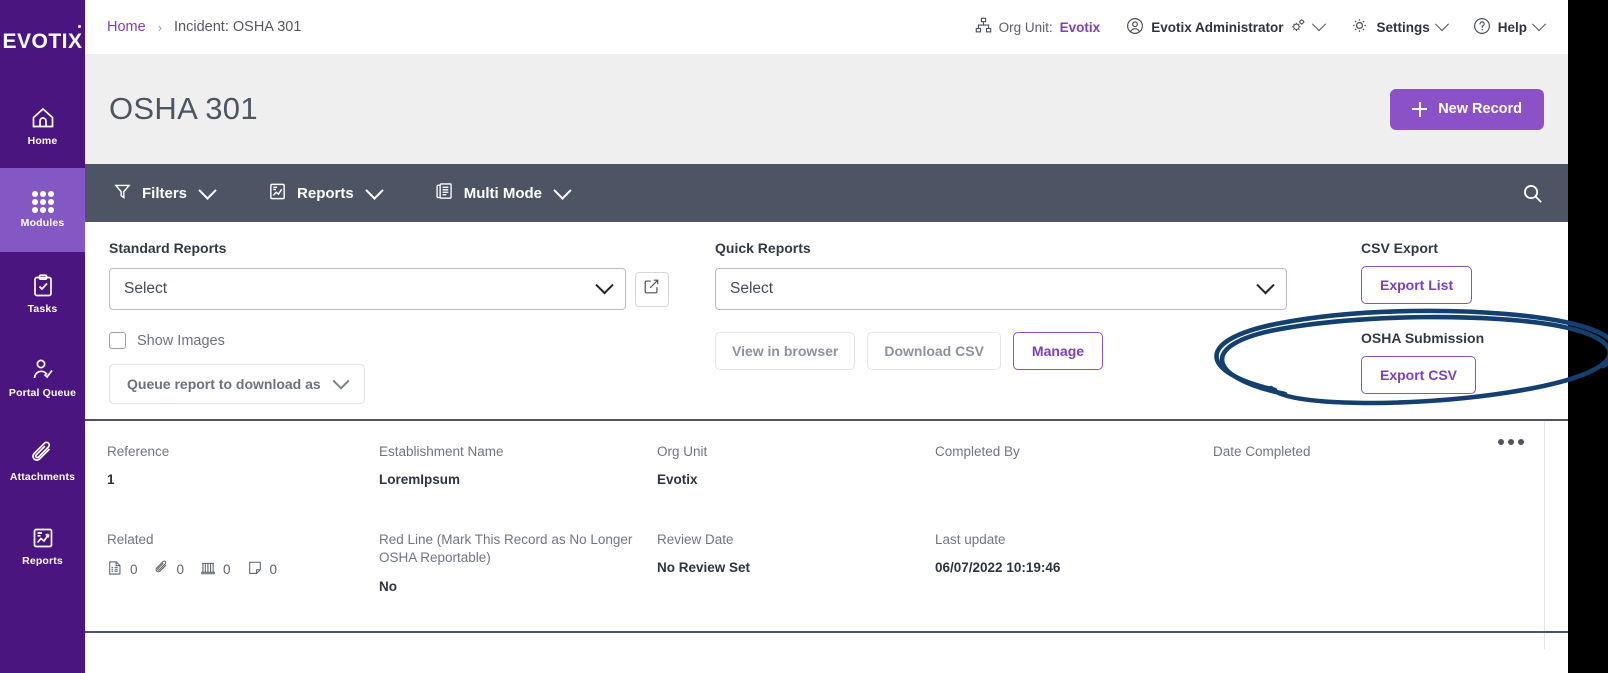 This screenshot has height=673, width=1608. Describe the element at coordinates (1482, 27) in the screenshot. I see `question-circle-icon` at that location.